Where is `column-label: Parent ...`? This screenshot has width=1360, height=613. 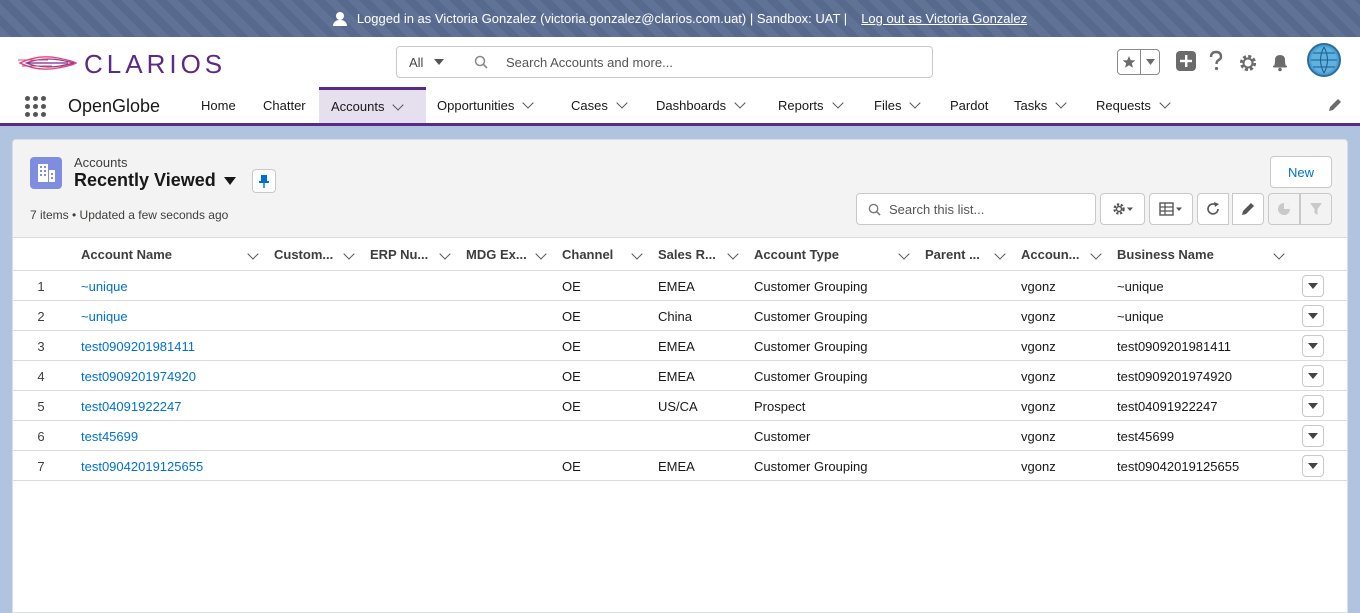
column-label: Parent ... is located at coordinates (952, 254).